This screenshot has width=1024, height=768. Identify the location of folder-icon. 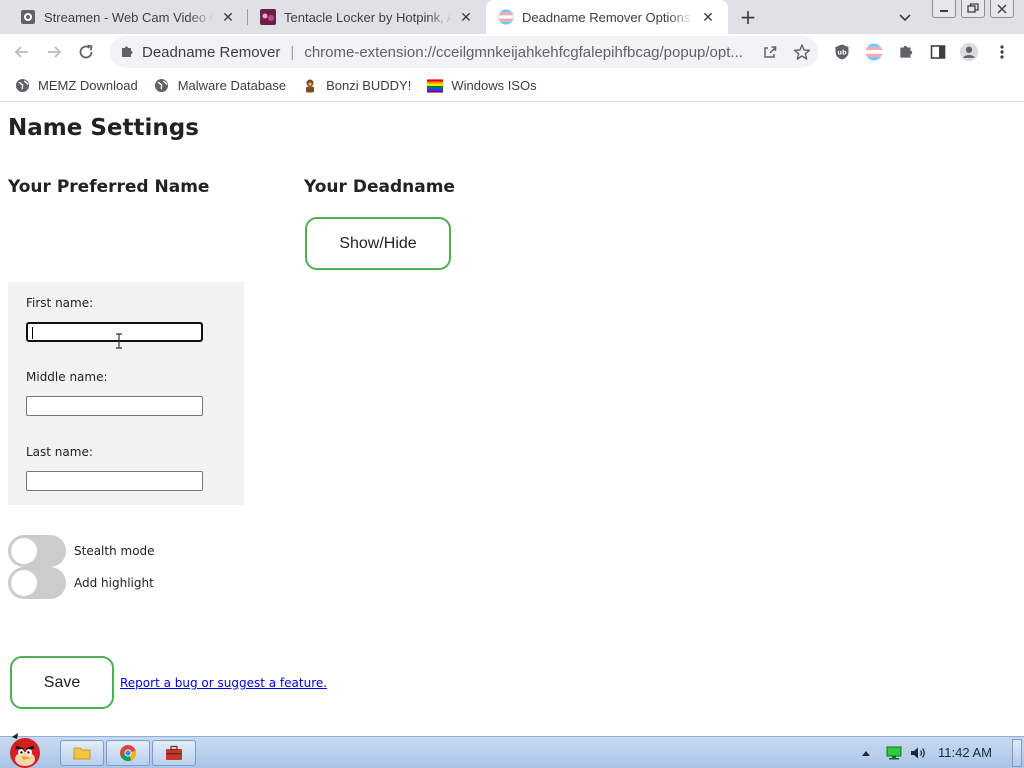
(82, 753).